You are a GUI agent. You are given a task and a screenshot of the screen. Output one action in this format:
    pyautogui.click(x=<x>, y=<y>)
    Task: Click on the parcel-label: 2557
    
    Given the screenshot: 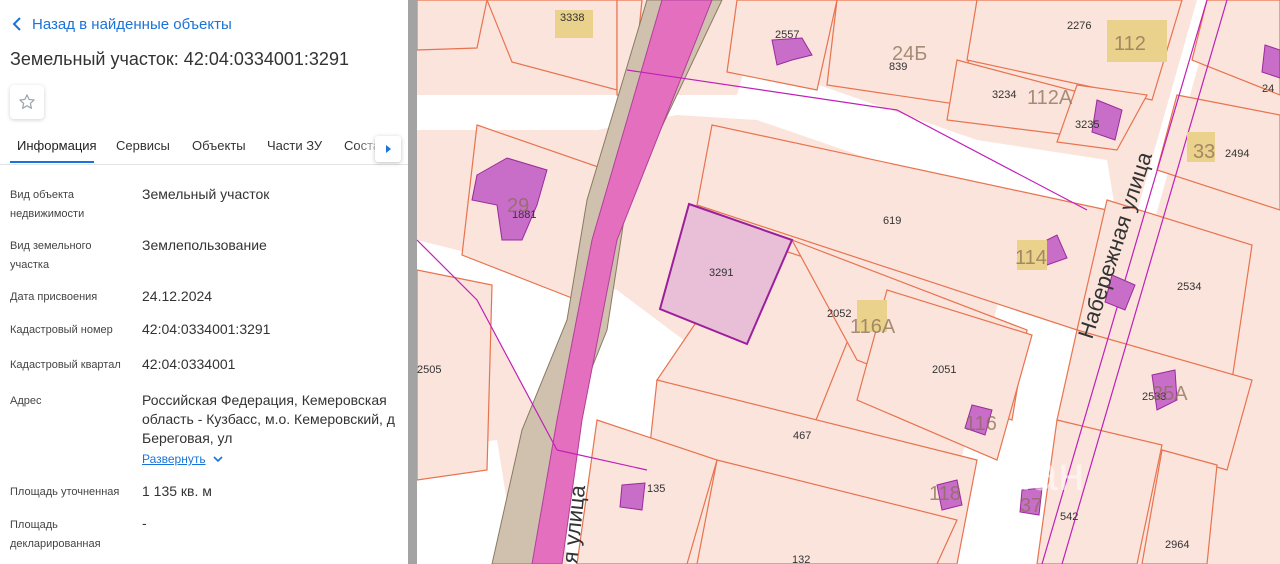 What is the action you would take?
    pyautogui.click(x=787, y=35)
    